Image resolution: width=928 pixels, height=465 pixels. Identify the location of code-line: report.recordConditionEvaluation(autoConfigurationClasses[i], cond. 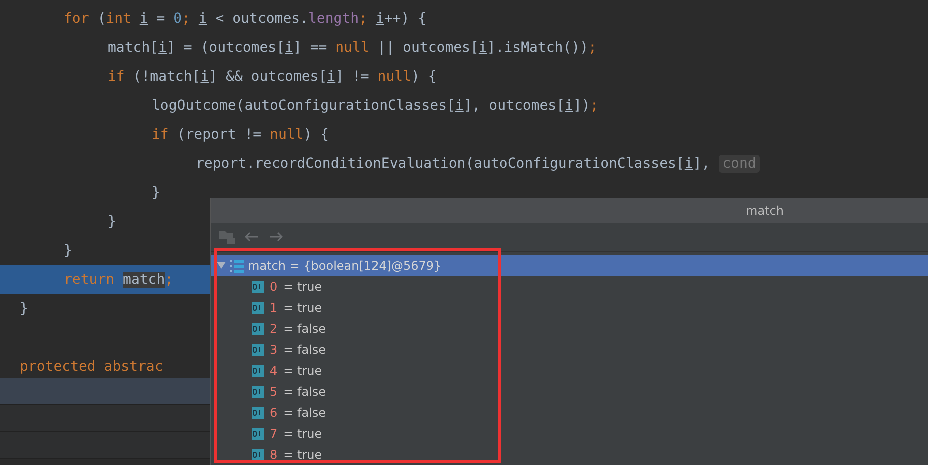
(380, 163).